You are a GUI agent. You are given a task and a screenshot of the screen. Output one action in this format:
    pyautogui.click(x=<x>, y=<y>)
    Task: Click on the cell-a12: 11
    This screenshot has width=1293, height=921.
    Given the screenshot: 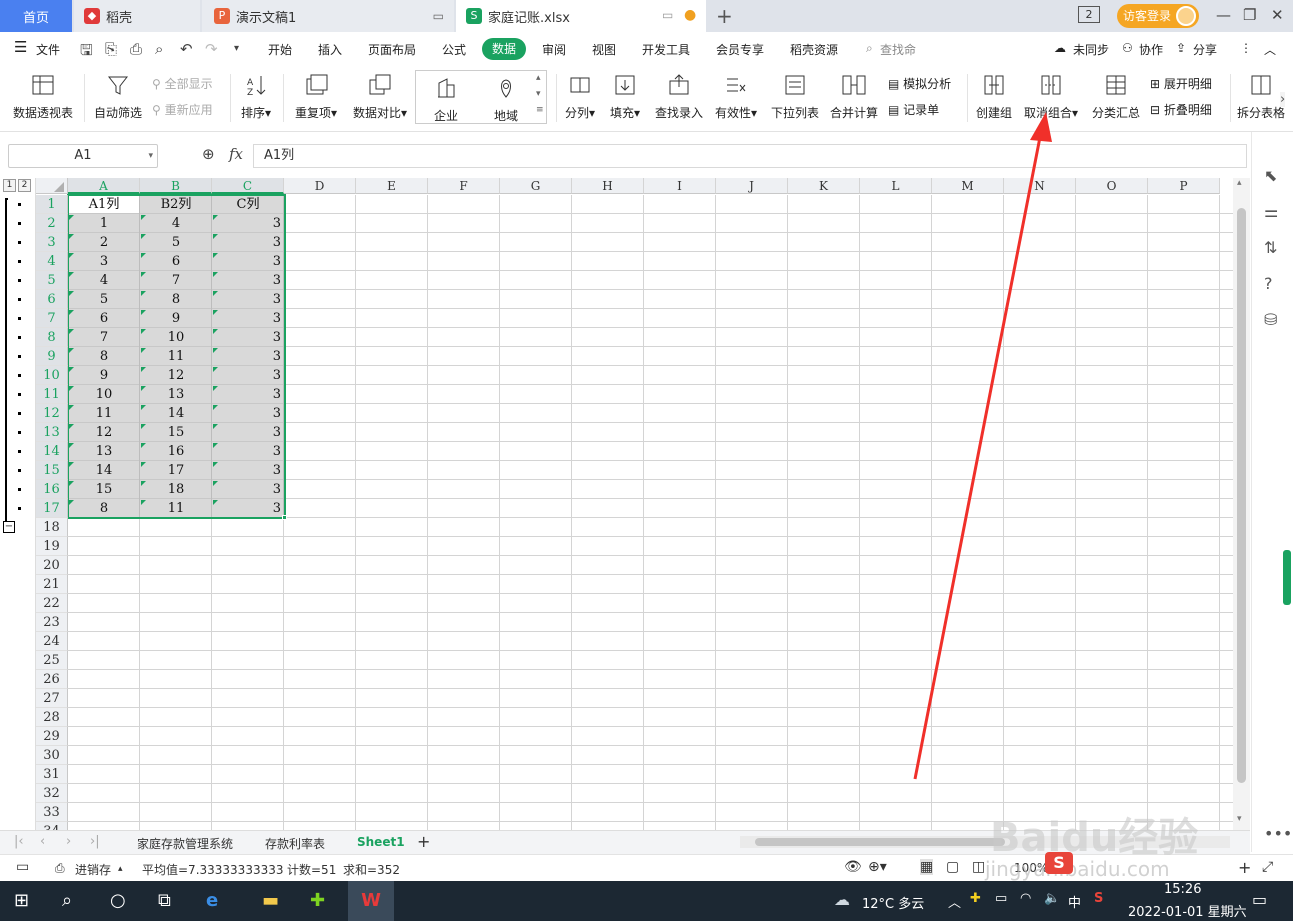 What is the action you would take?
    pyautogui.click(x=104, y=413)
    